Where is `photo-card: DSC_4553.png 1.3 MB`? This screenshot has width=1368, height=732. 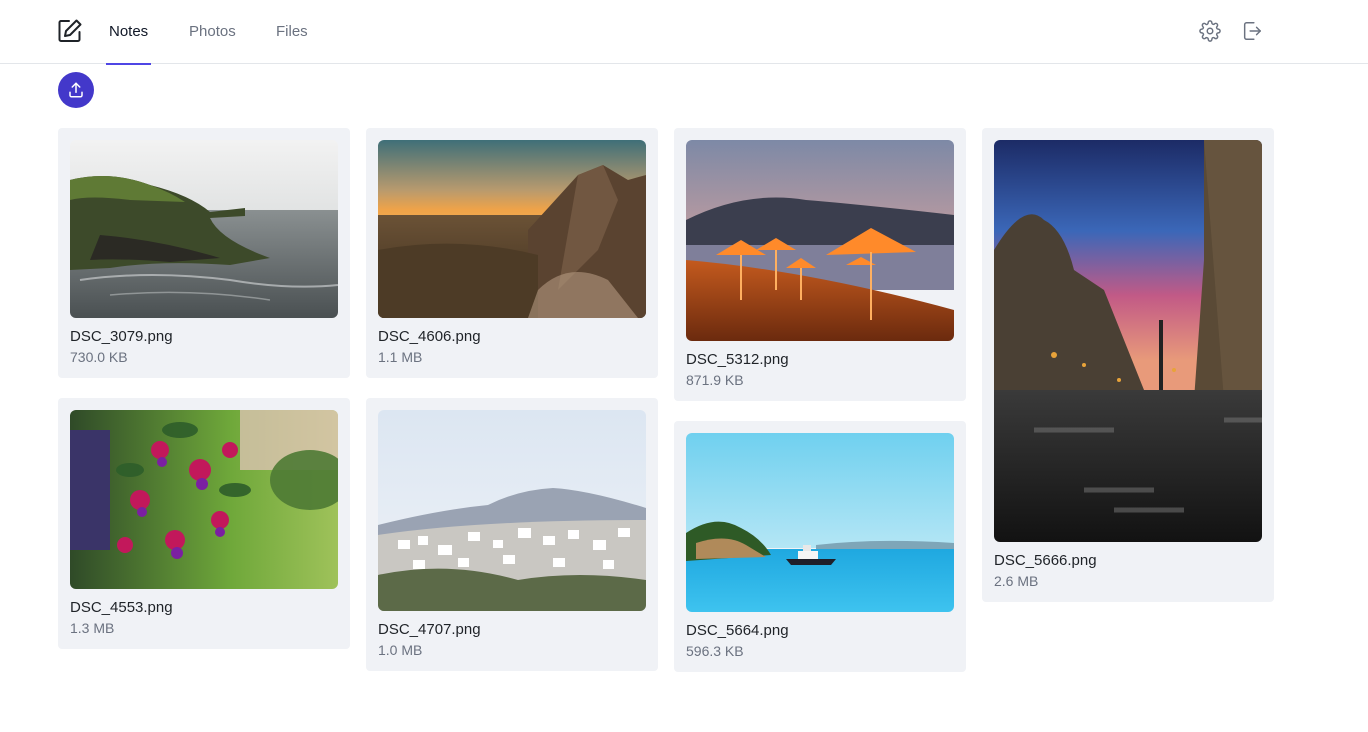
photo-card: DSC_4553.png 1.3 MB is located at coordinates (204, 523).